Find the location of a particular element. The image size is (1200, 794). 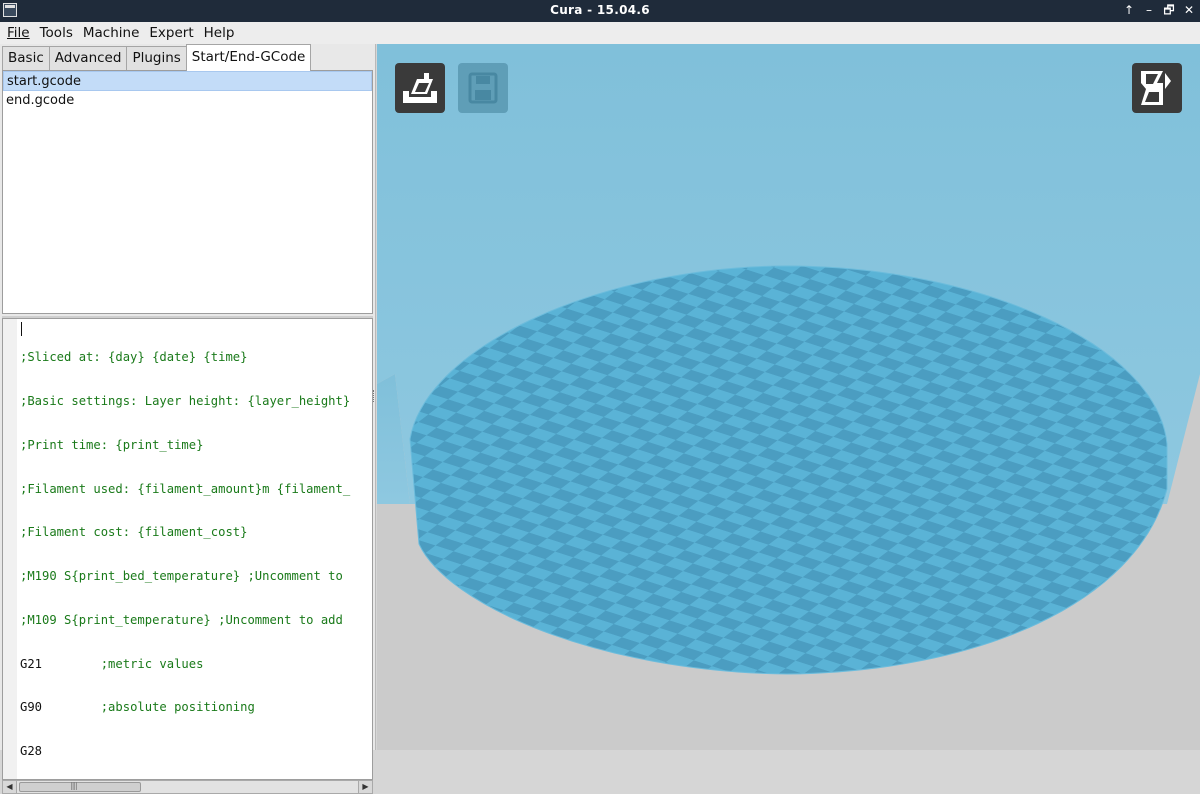

menu-expert: Expert is located at coordinates (171, 33).